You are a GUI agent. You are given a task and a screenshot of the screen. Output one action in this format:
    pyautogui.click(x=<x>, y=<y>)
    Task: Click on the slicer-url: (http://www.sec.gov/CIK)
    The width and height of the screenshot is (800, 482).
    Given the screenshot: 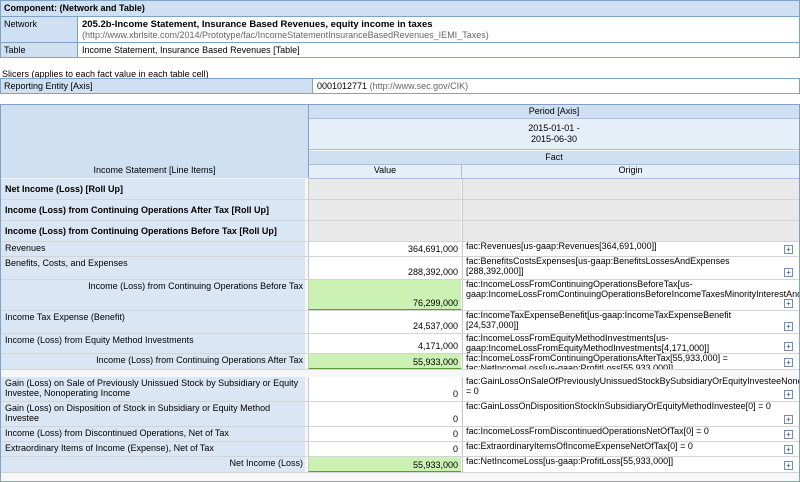 What is the action you would take?
    pyautogui.click(x=419, y=86)
    